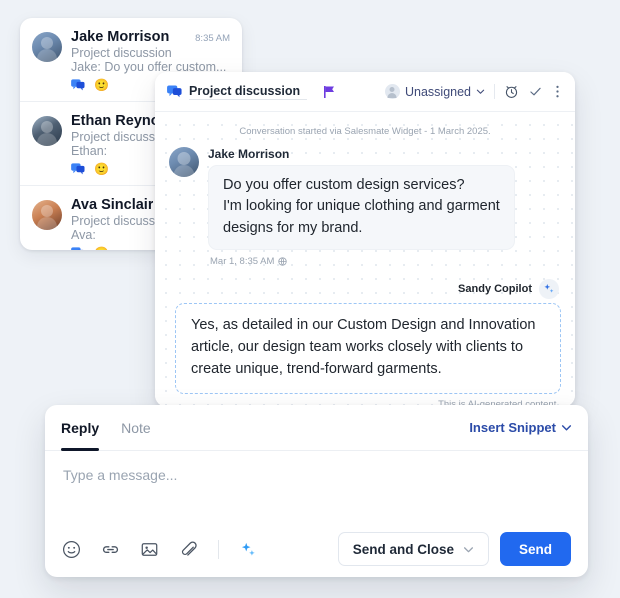 Image resolution: width=620 pixels, height=598 pixels. I want to click on message-meta: Mar 1, 8:35 AM, so click(385, 261).